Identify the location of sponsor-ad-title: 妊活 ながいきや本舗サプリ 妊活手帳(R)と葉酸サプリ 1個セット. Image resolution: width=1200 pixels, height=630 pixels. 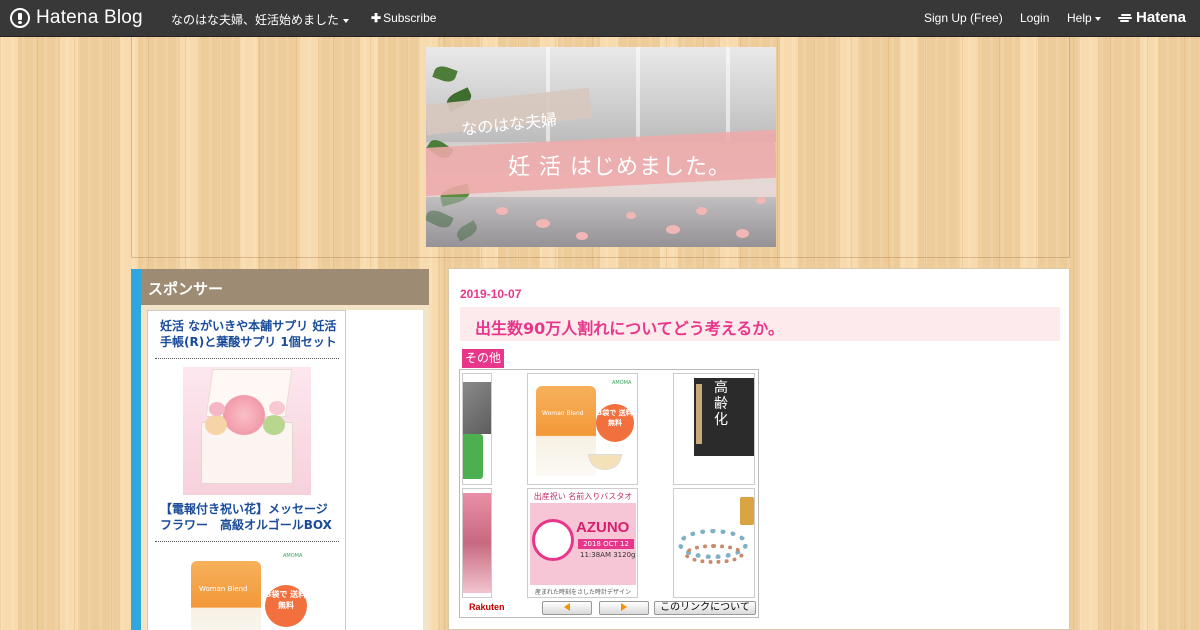
(249, 334).